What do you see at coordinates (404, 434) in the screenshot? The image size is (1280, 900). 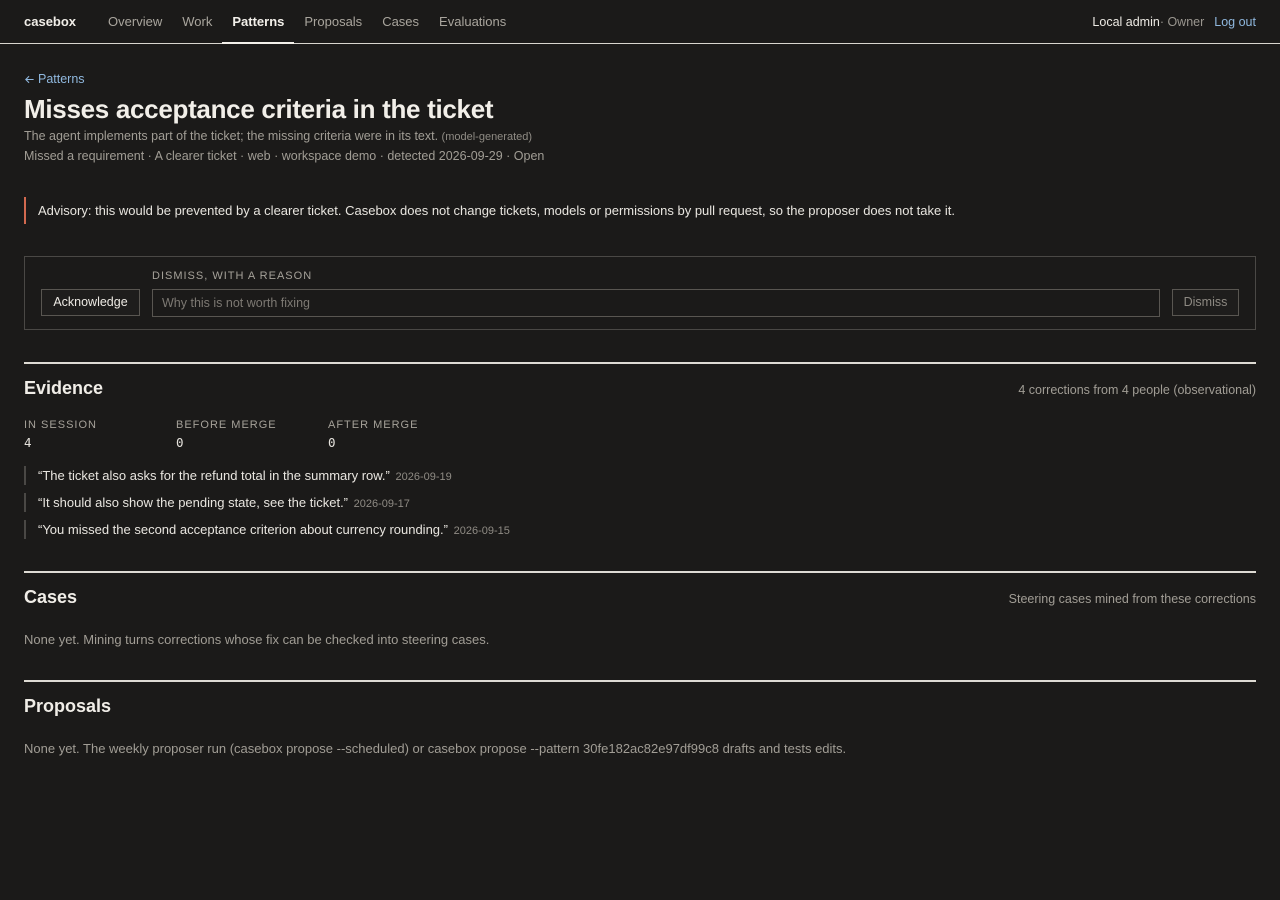 I see `stat-after-merge: After merge 0` at bounding box center [404, 434].